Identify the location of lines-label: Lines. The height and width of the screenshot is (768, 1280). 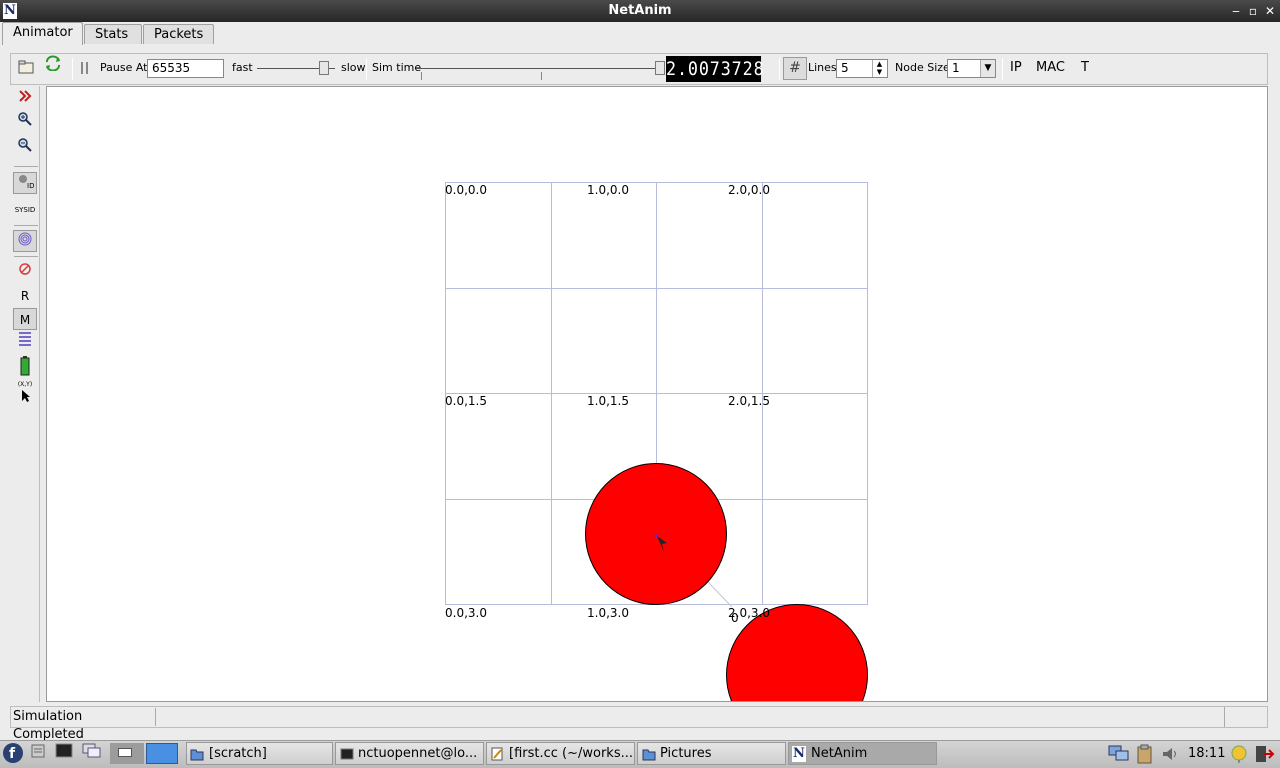
(822, 67).